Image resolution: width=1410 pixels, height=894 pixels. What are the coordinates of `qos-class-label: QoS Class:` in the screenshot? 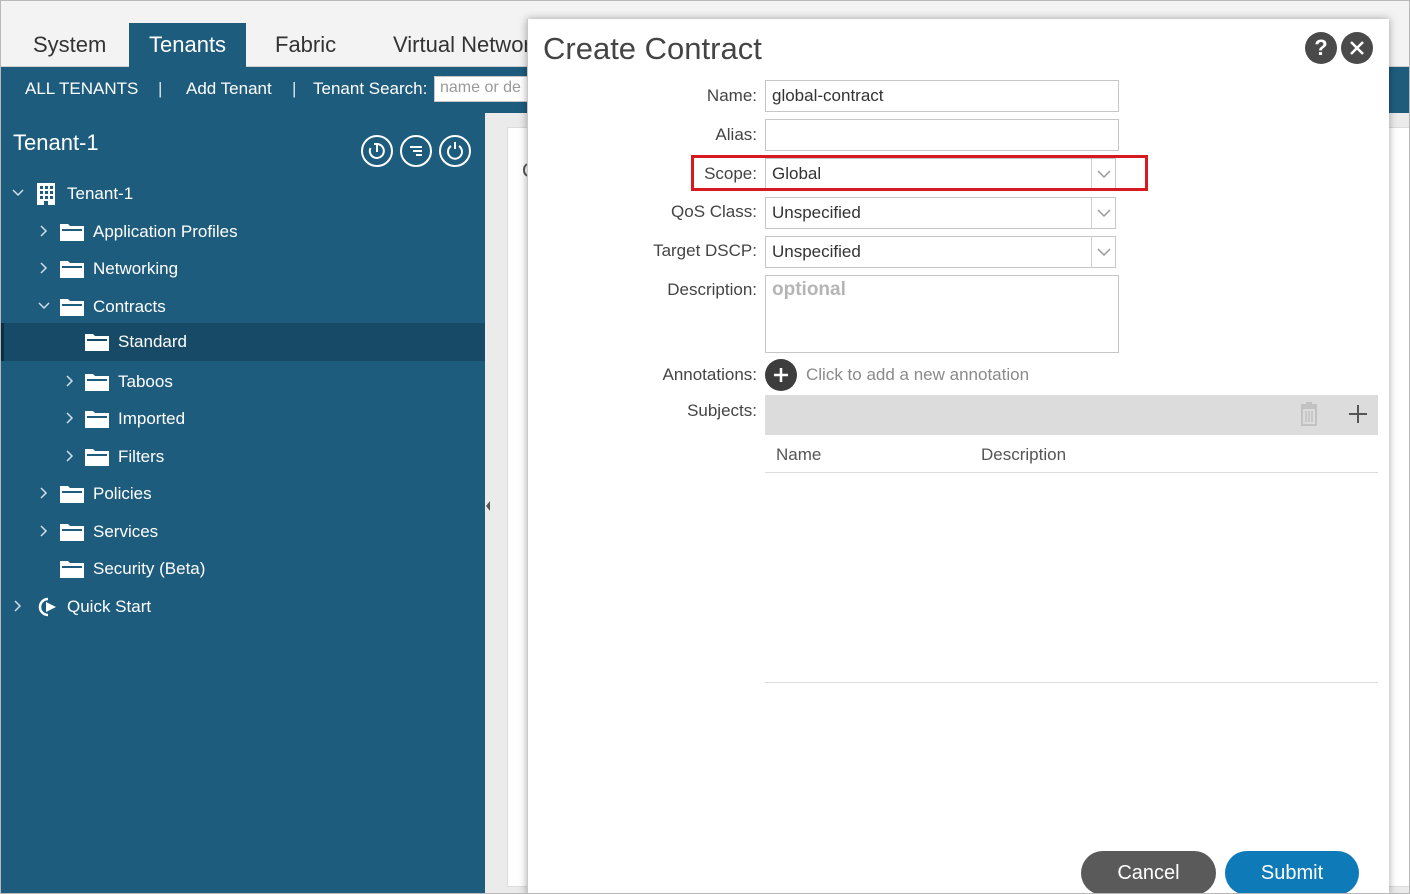 It's located at (714, 211).